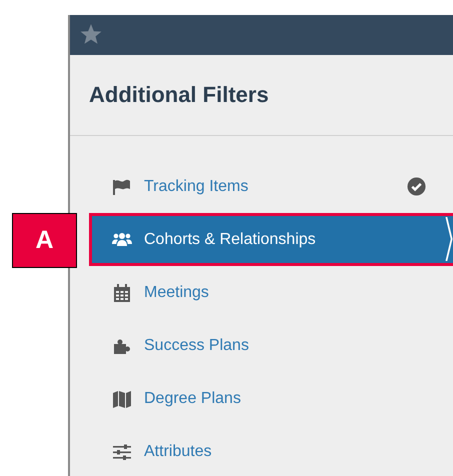  What do you see at coordinates (122, 452) in the screenshot?
I see `sliders-icon` at bounding box center [122, 452].